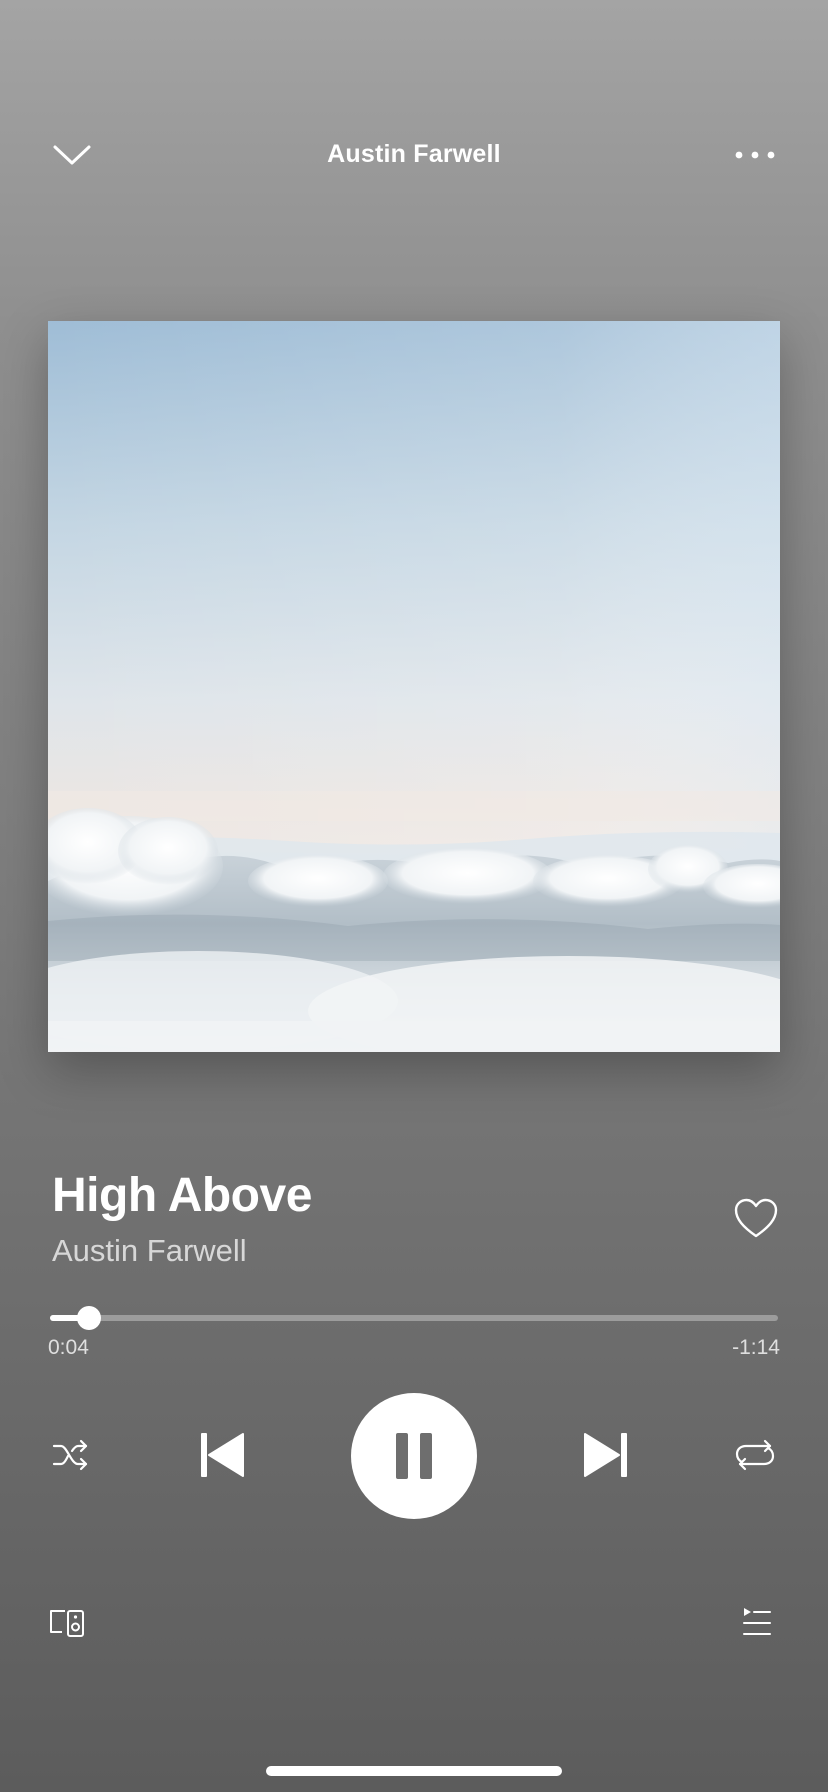  I want to click on next-button, so click(606, 1455).